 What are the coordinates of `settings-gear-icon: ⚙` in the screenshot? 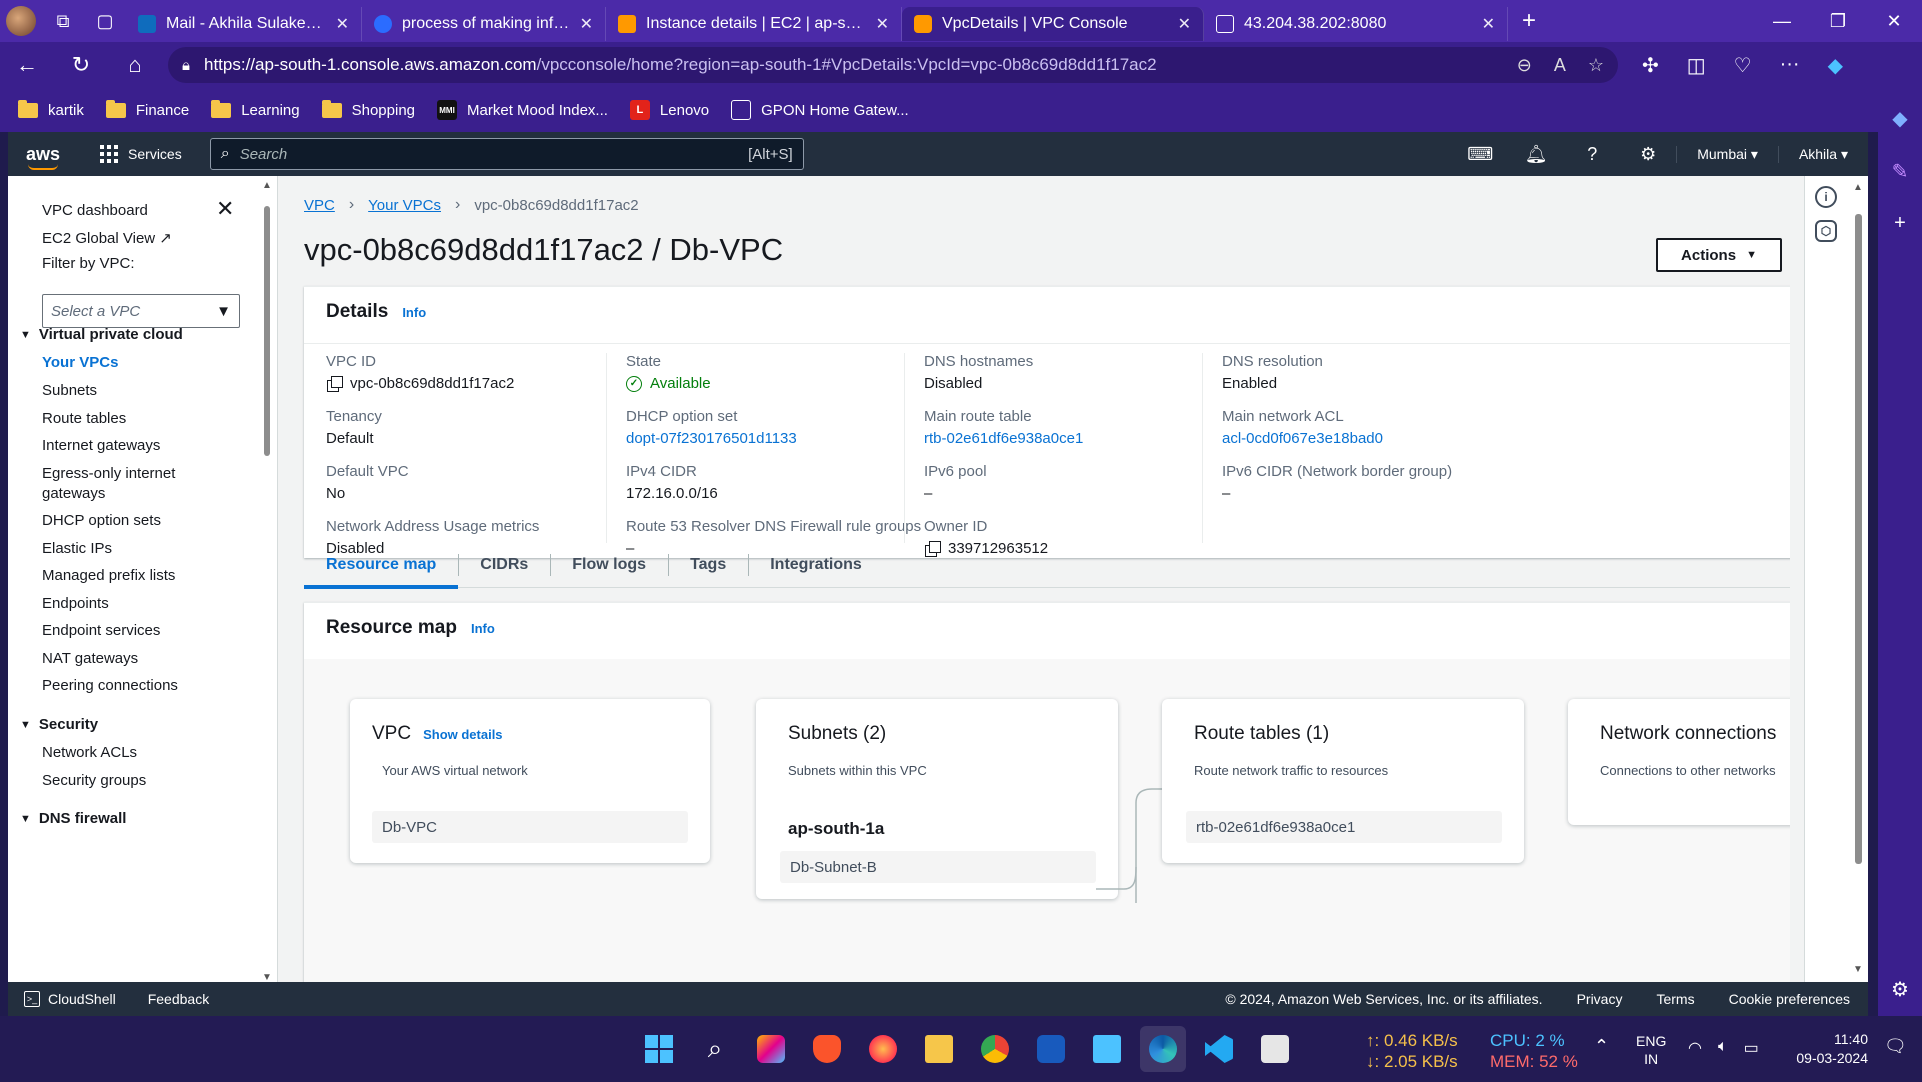 It's located at (1648, 154).